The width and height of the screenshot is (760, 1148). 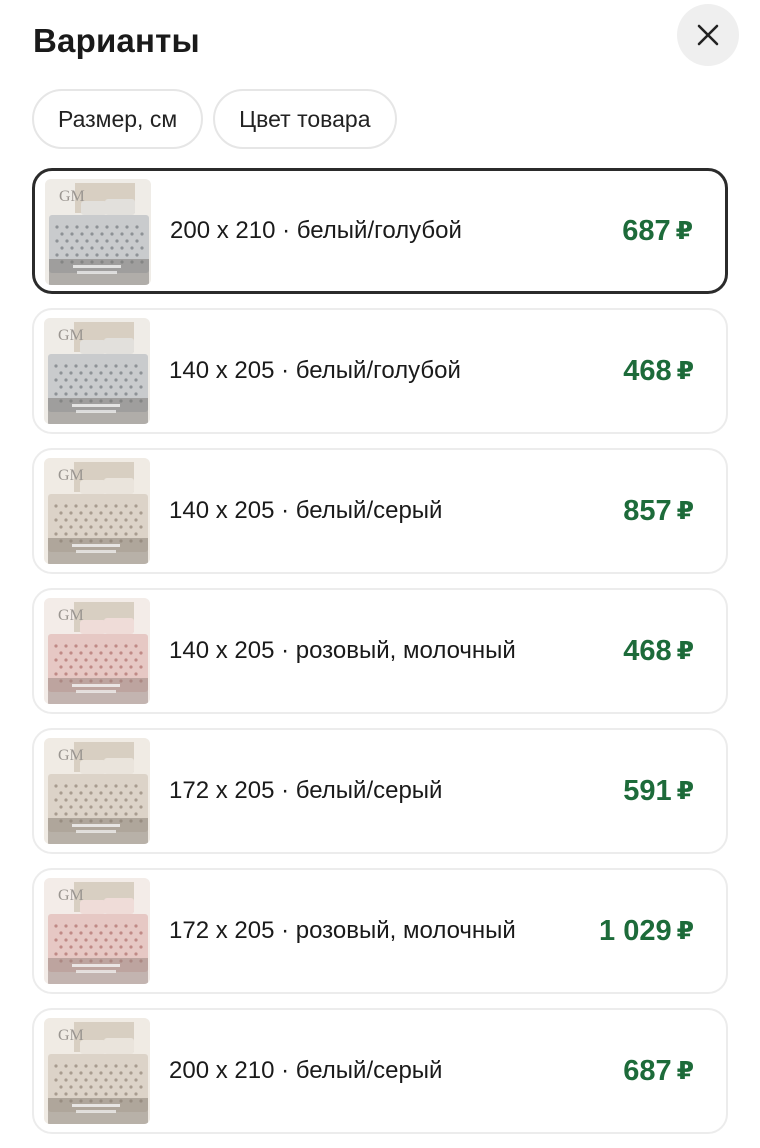 What do you see at coordinates (116, 40) in the screenshot?
I see `page-title: Варианты` at bounding box center [116, 40].